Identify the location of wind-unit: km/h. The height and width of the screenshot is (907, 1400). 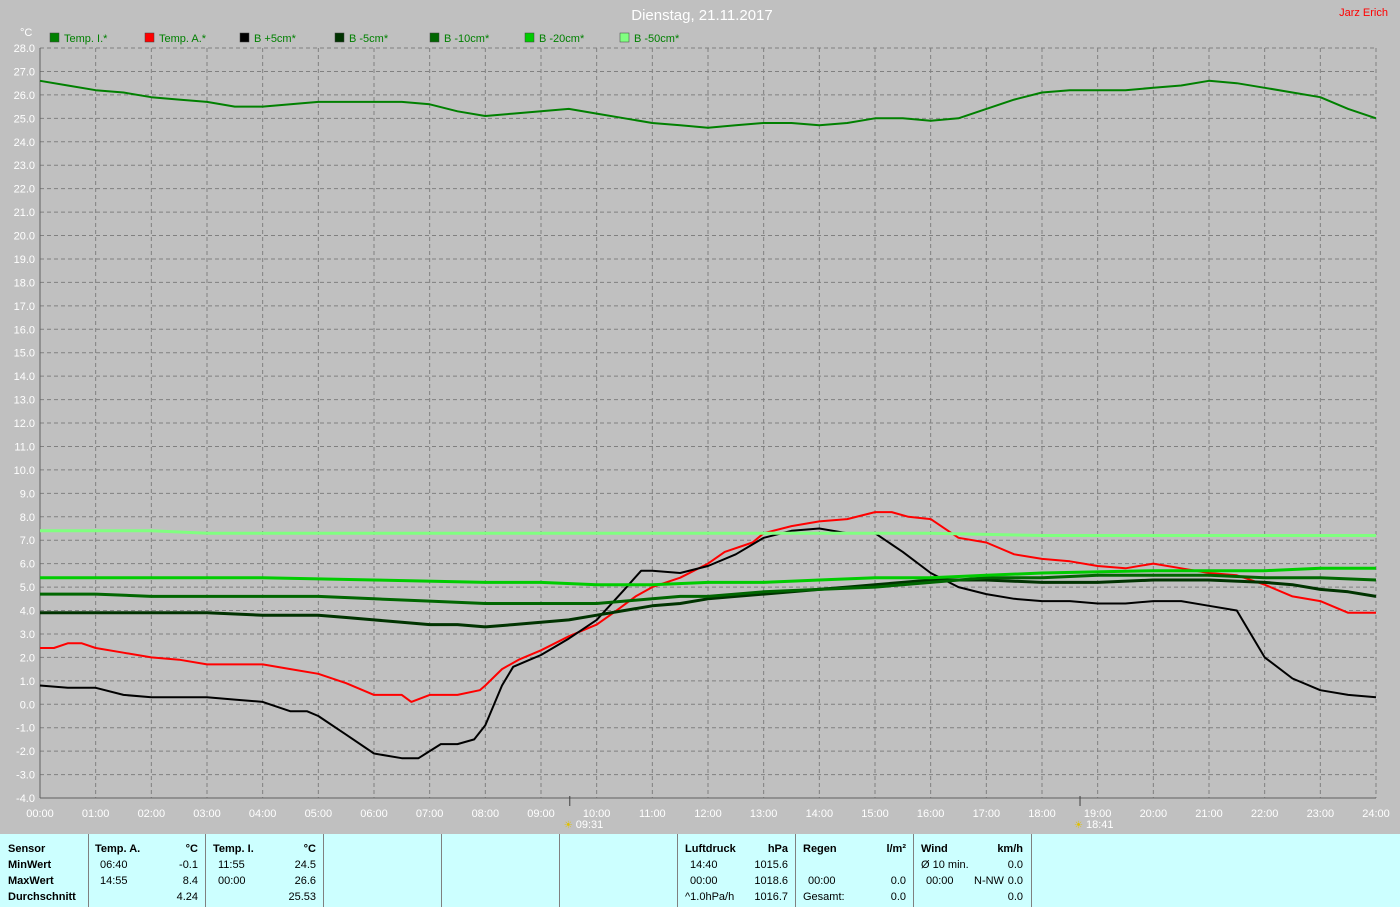
(1010, 849).